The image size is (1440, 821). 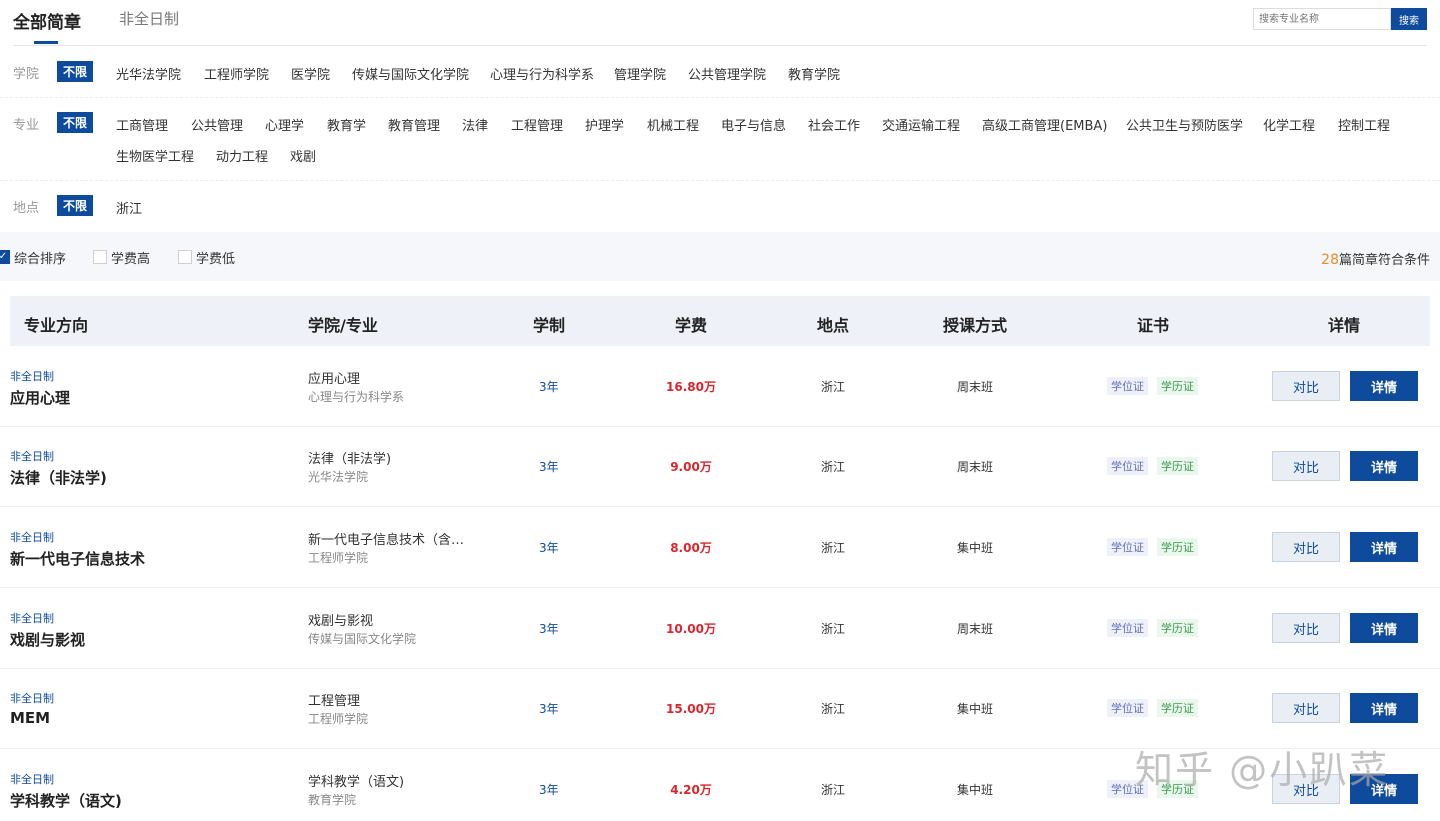 What do you see at coordinates (720, 23) in the screenshot?
I see `tab-bar: 全部简章 非全日制 搜索` at bounding box center [720, 23].